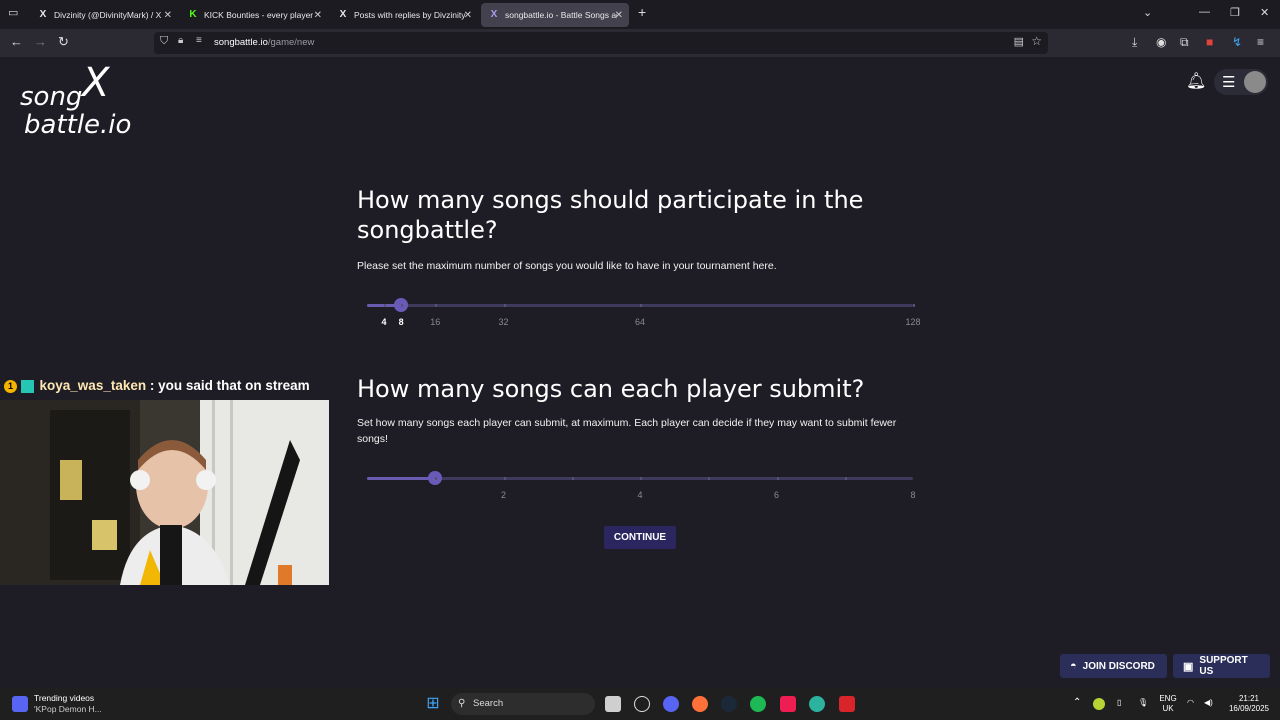  What do you see at coordinates (108, 15) in the screenshot?
I see `tab-title: Divzinity (@DivinityMark) / X` at bounding box center [108, 15].